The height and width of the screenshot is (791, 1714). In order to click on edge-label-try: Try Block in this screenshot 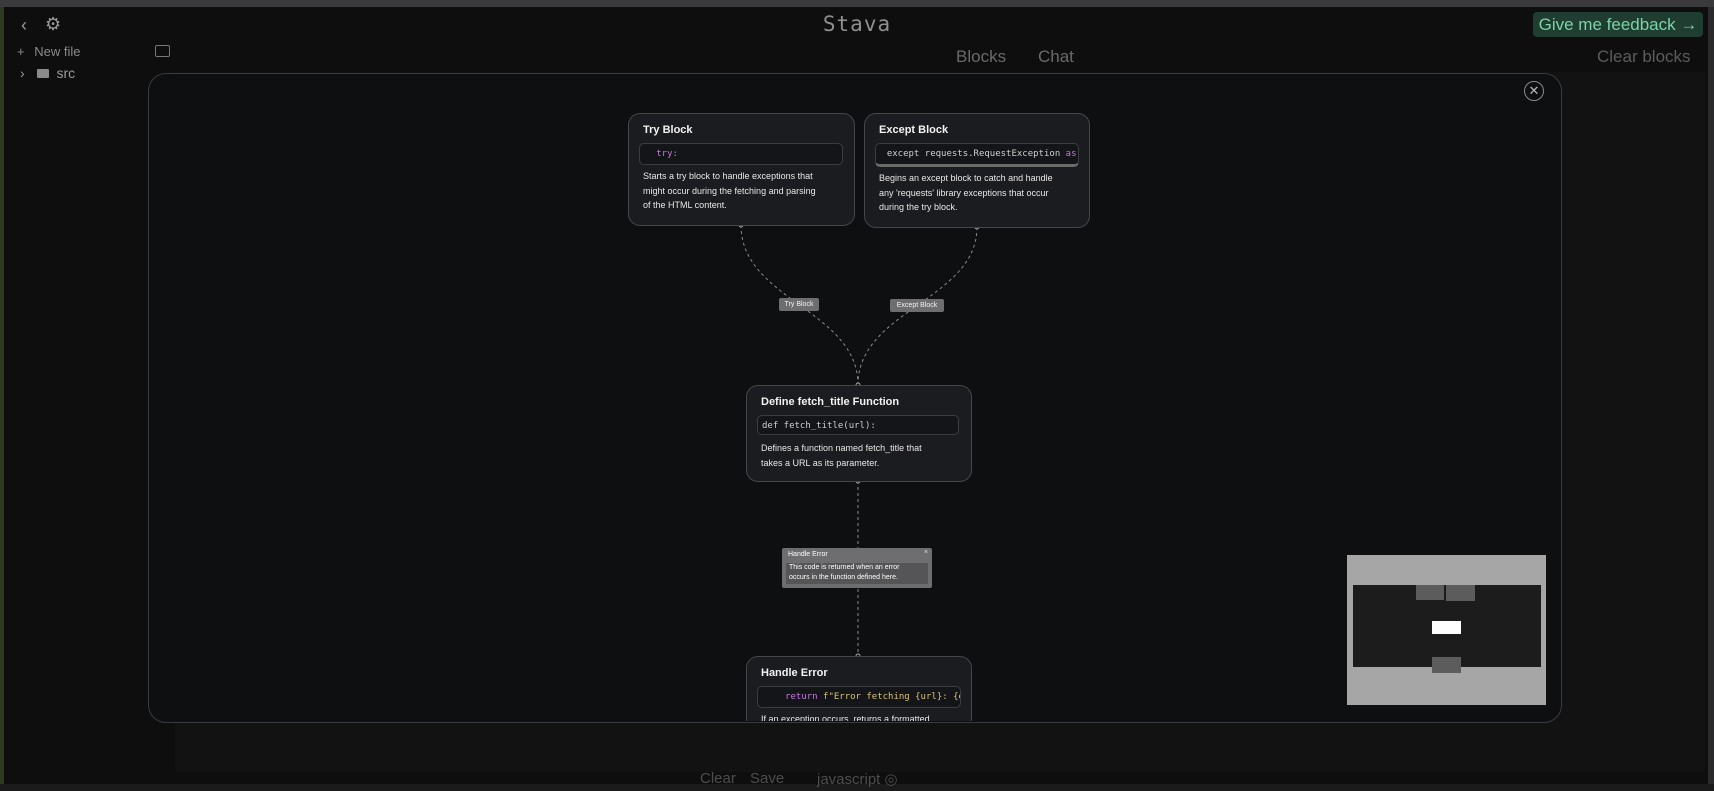, I will do `click(799, 304)`.